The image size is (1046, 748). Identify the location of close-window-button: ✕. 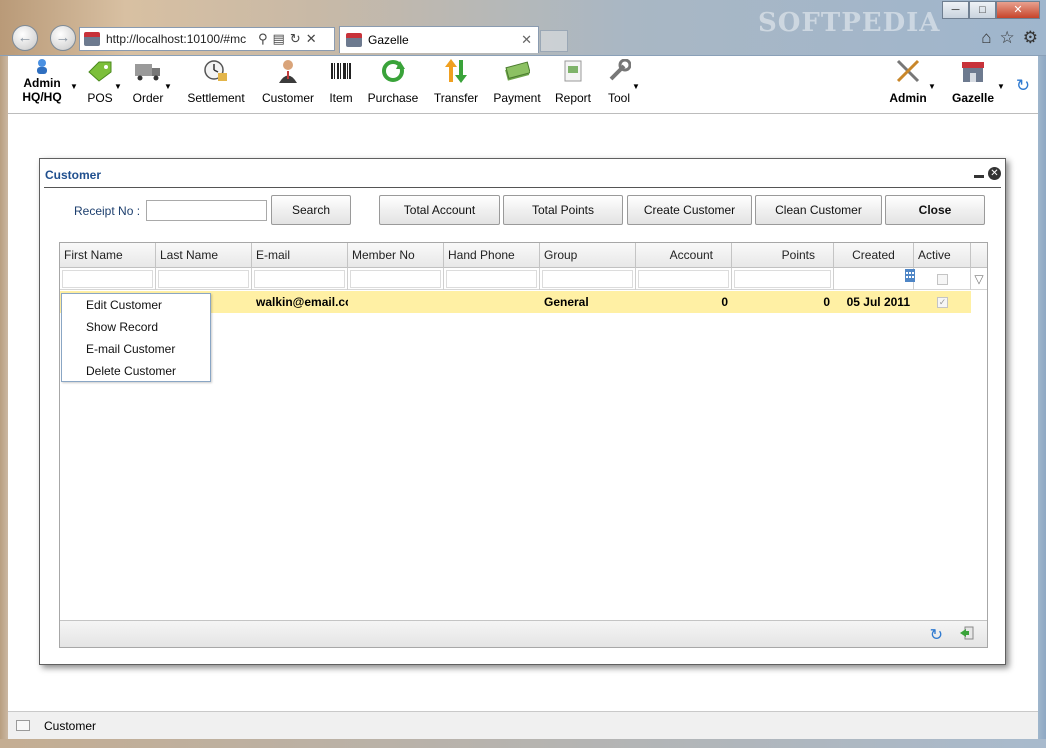
(1018, 10).